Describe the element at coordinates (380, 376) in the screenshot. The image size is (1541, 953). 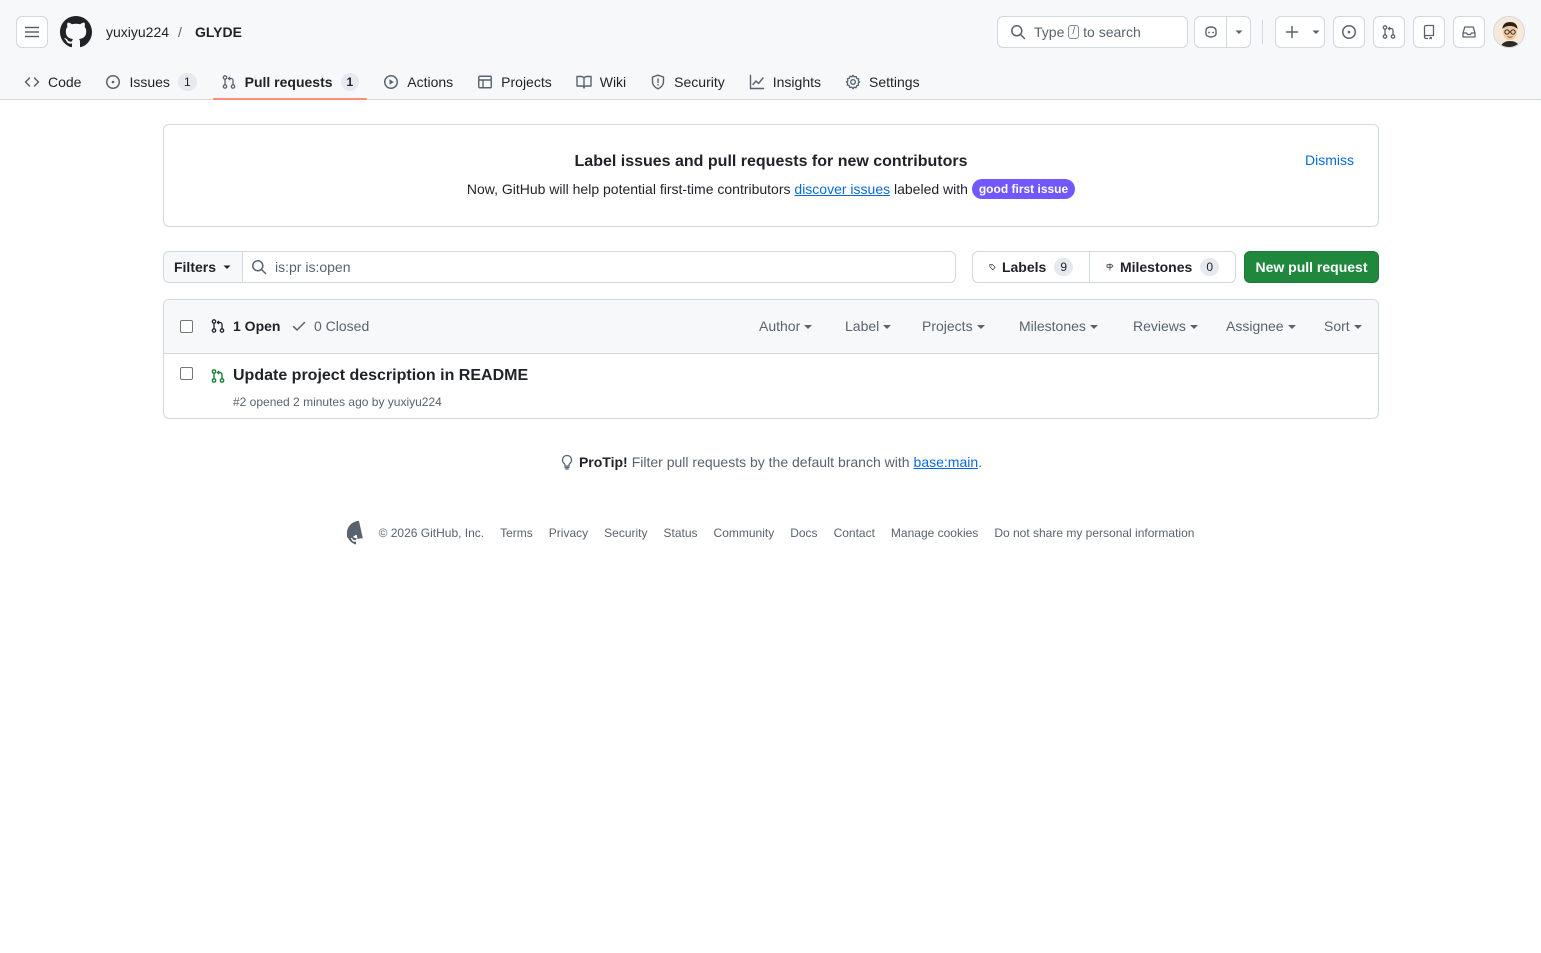
I see `pr-title-link: Update project description in README` at that location.